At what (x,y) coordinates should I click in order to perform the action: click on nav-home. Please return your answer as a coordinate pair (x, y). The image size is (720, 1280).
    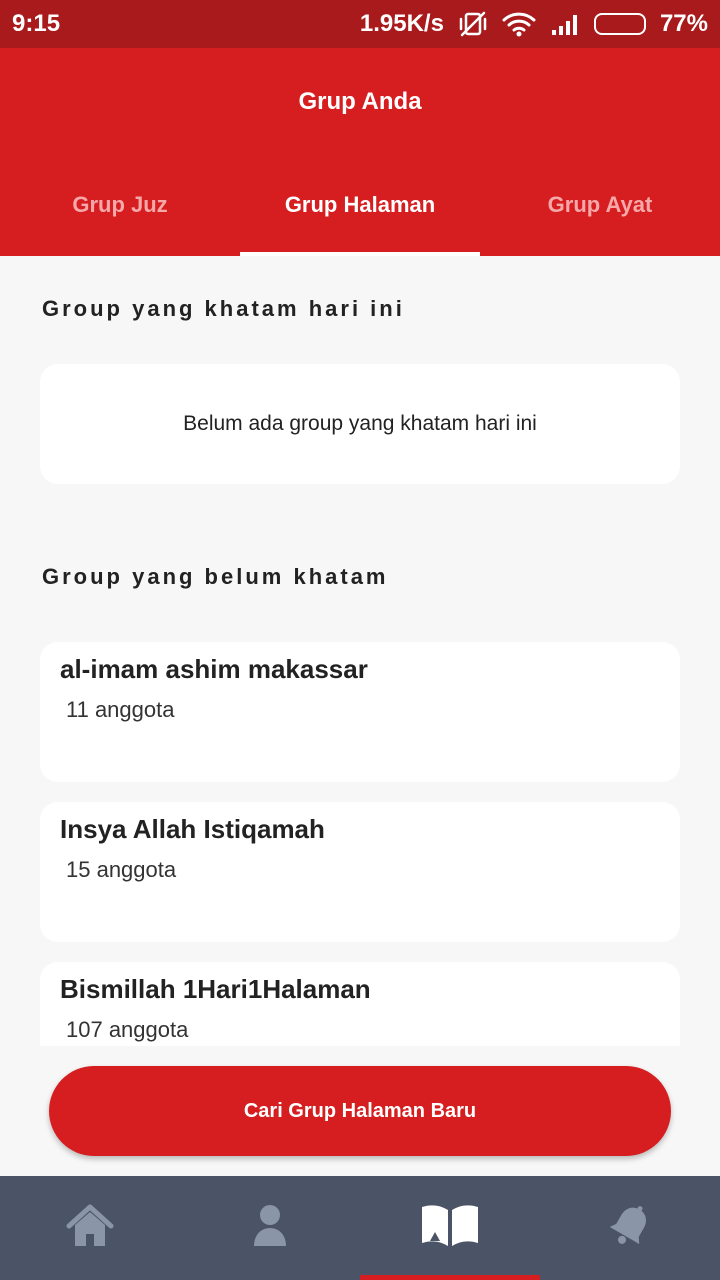
    Looking at the image, I should click on (90, 1228).